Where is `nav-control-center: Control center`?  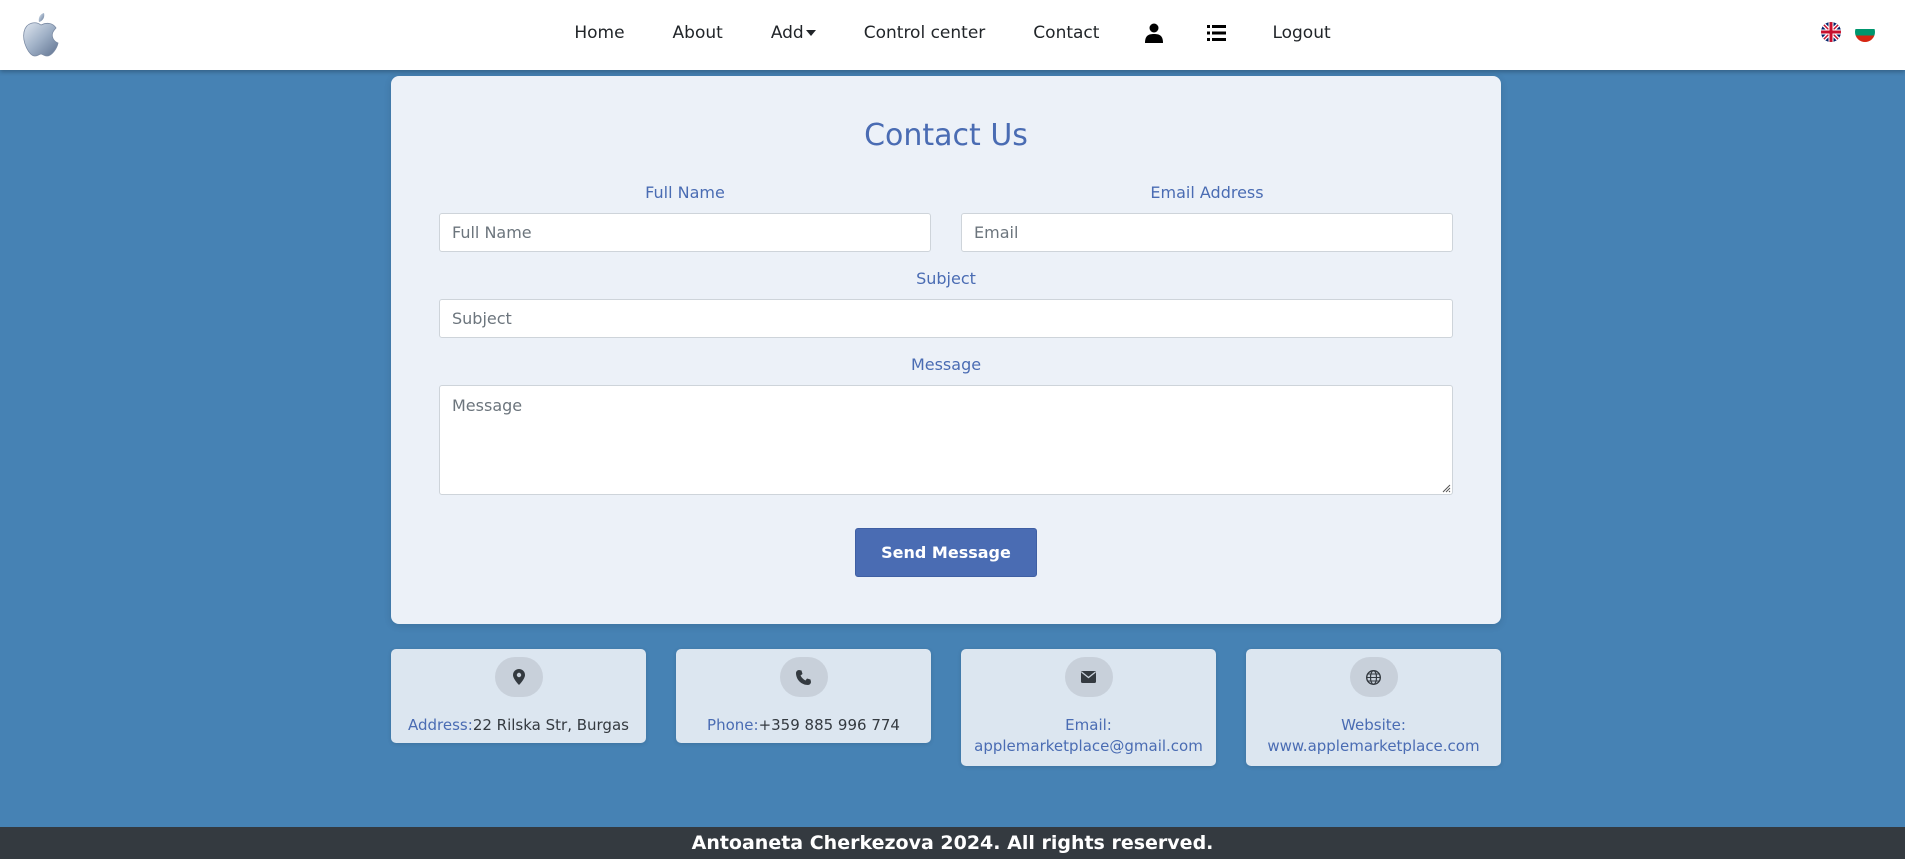
nav-control-center: Control center is located at coordinates (925, 33).